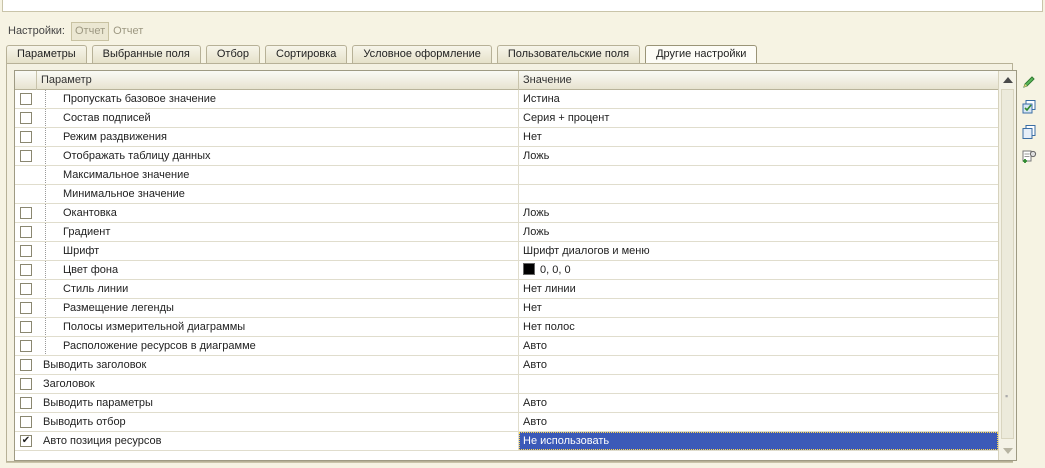 This screenshot has width=1045, height=468. I want to click on tab-custom-fields: Пользовательские поля, so click(568, 54).